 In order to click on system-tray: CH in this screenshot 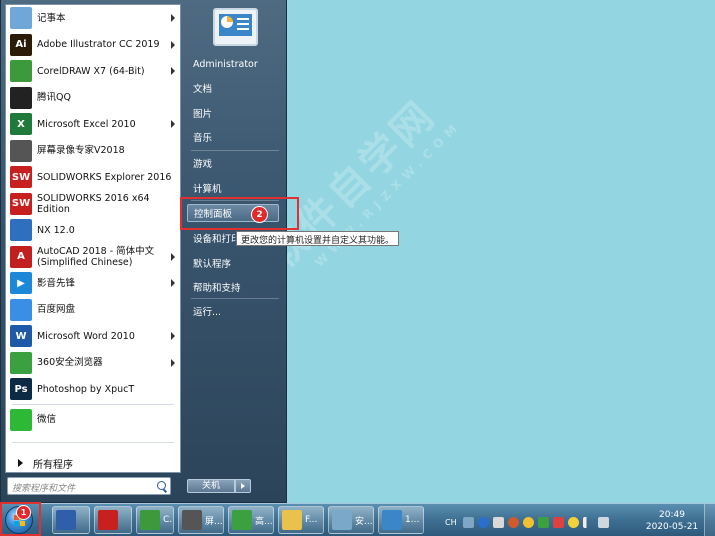, I will do `click(529, 522)`.